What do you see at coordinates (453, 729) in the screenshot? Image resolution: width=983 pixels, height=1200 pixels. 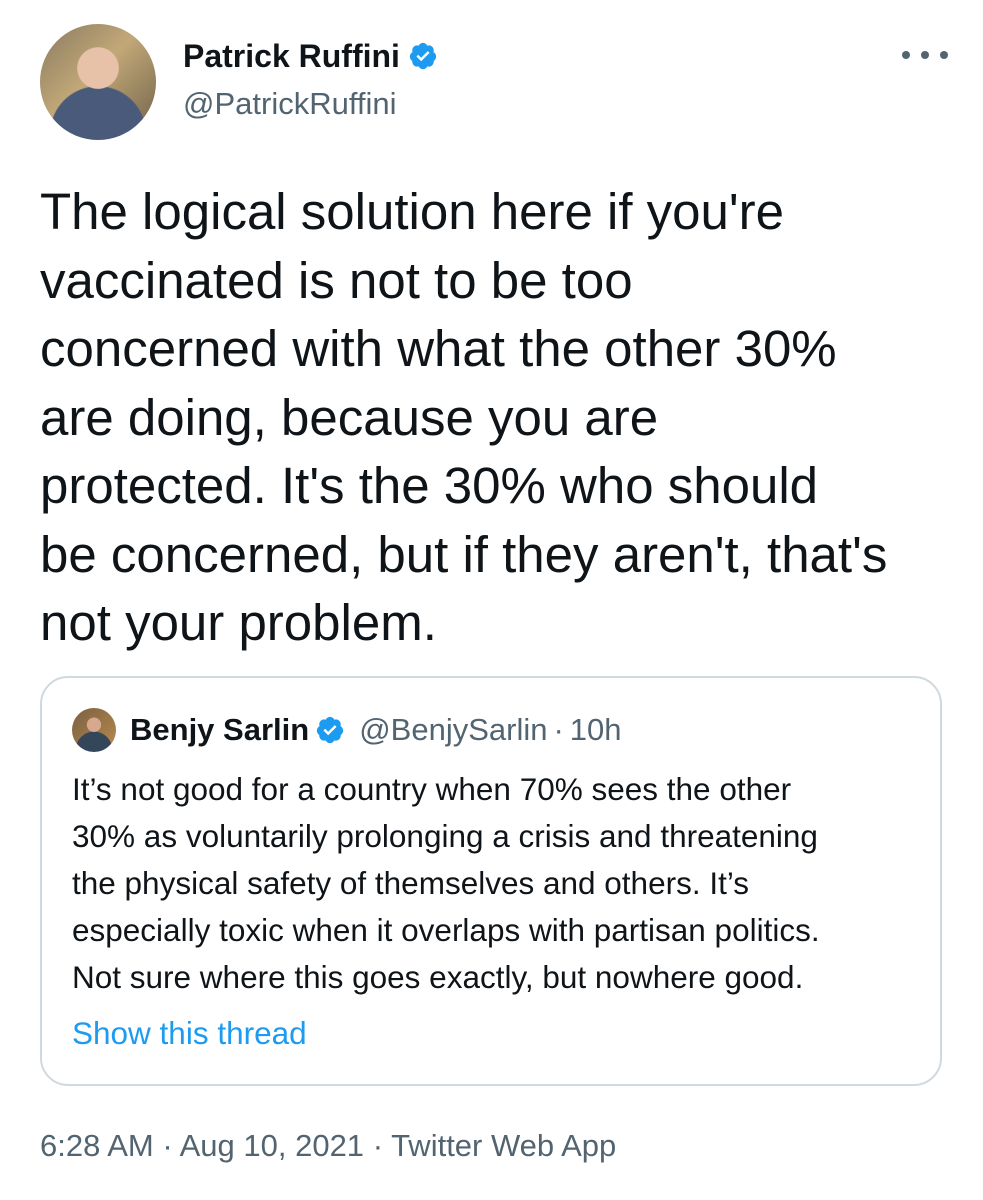 I see `quoted-author-handle: @BenjySarlin` at bounding box center [453, 729].